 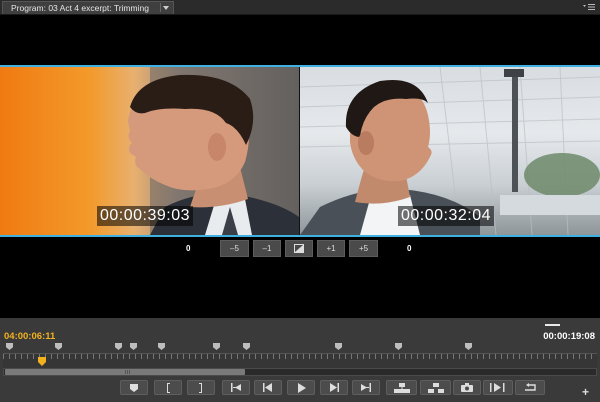 I want to click on tab-label: Program: 03 Act 4 excerpt: Trimming, so click(x=80, y=8).